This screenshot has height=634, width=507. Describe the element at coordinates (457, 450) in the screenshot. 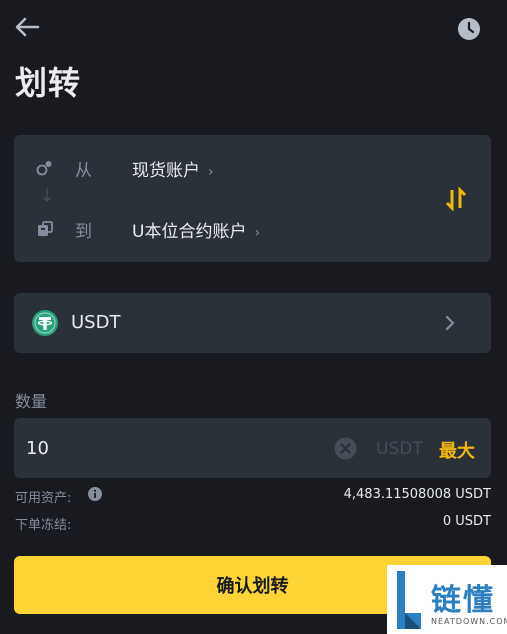

I see `max-button: 最大` at that location.